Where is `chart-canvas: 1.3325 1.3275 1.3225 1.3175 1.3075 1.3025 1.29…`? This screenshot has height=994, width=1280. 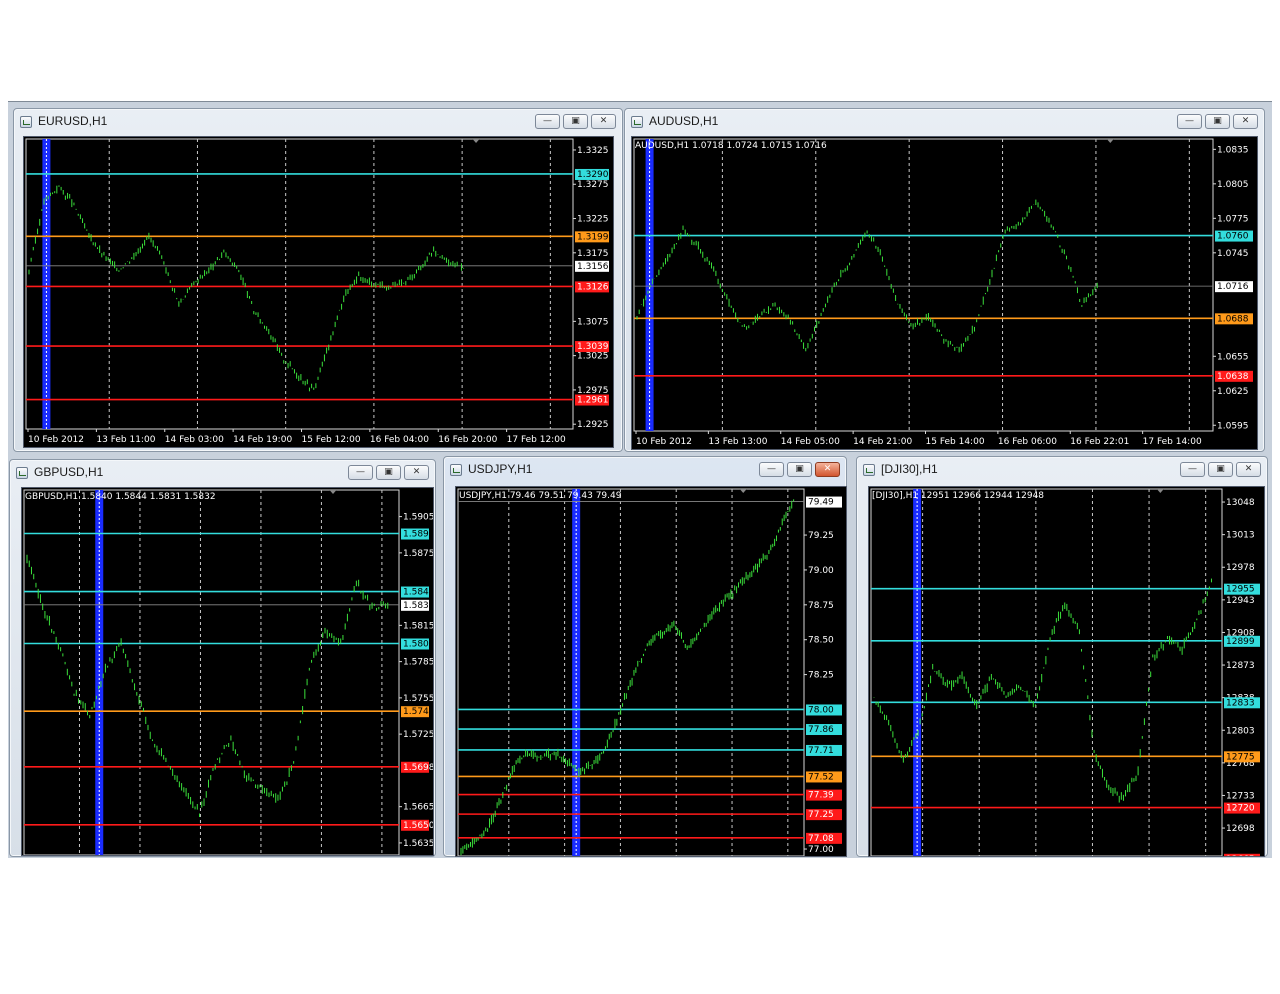
chart-canvas: 1.3325 1.3275 1.3225 1.3175 1.3075 1.3025 1.29… is located at coordinates (317, 291).